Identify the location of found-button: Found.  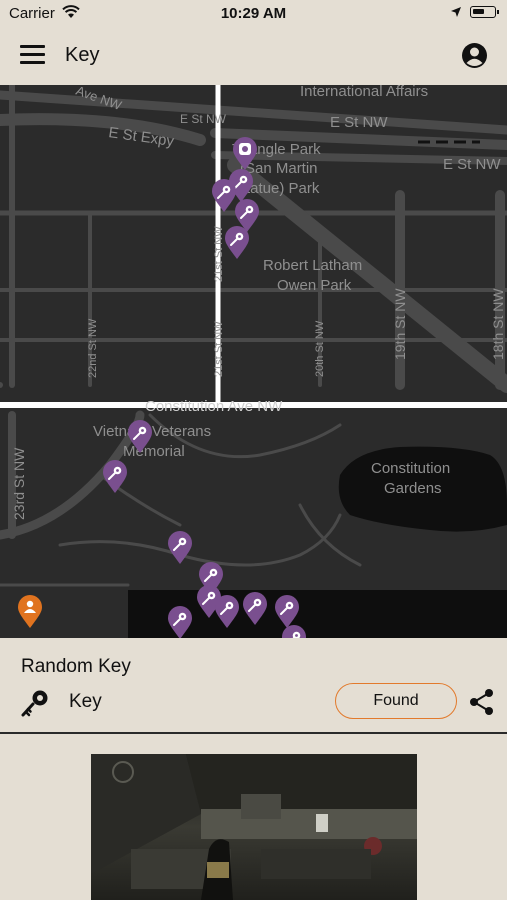
(396, 701).